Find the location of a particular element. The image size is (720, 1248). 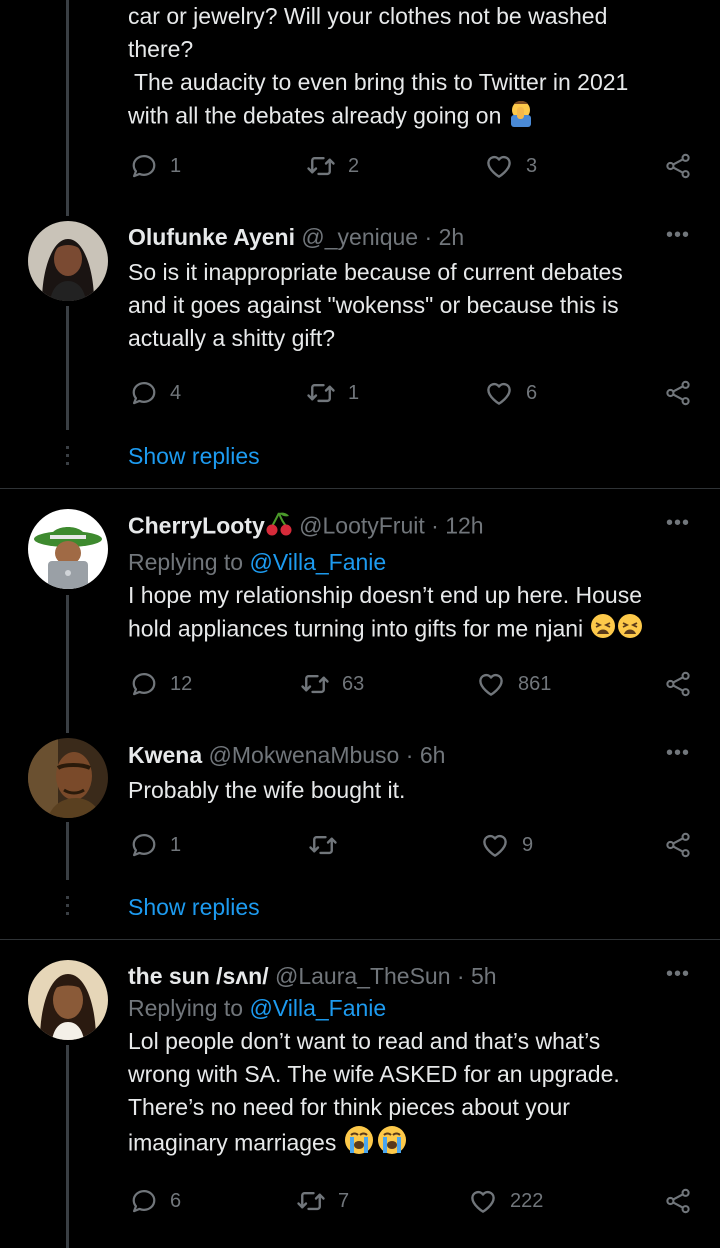

tweet-header: the sun /sʌn/ @Laura_TheSun · 5h is located at coordinates (414, 976).